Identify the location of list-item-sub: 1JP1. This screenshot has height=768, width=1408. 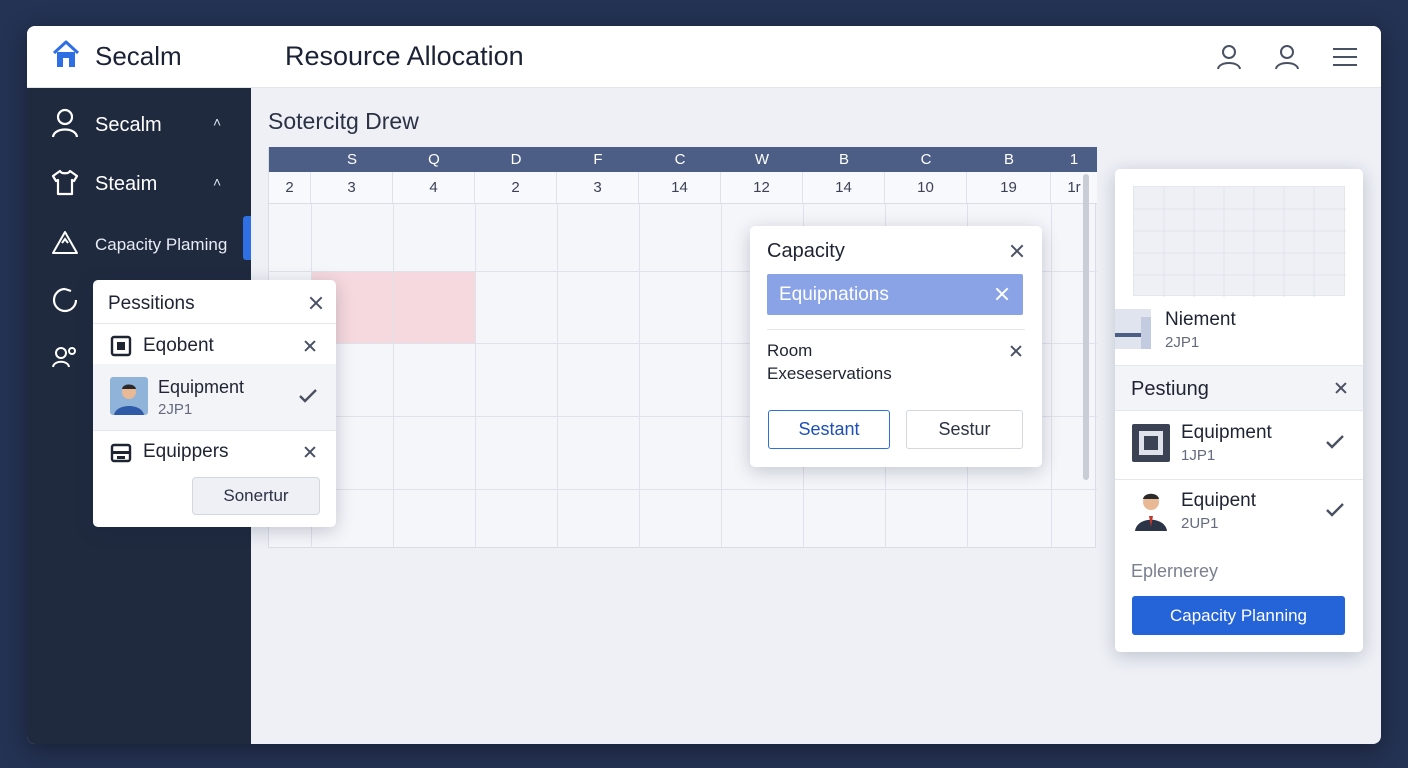
(1198, 455).